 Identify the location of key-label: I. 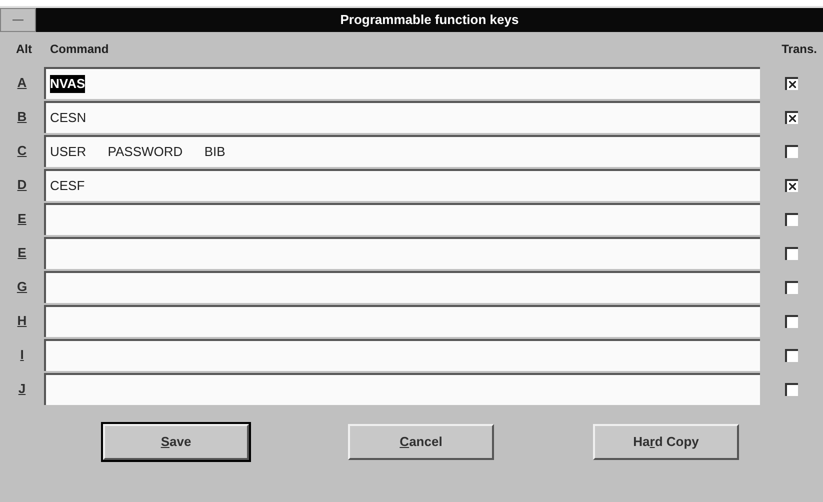
(22, 355).